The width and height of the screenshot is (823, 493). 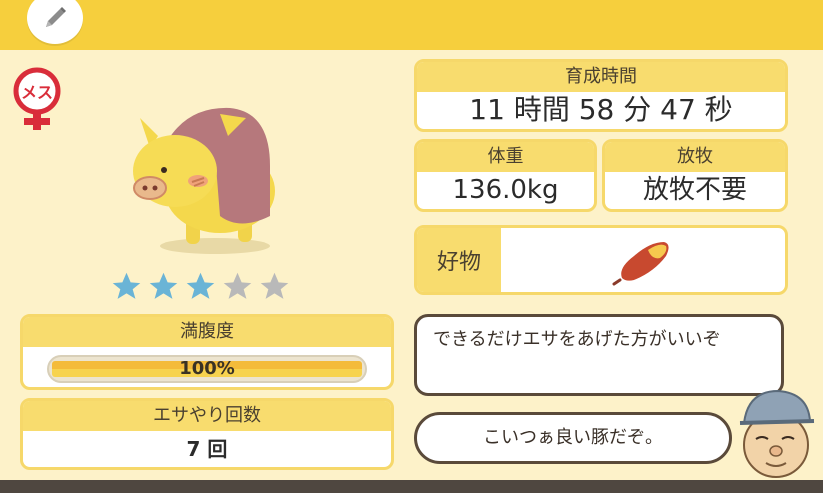 What do you see at coordinates (694, 190) in the screenshot?
I see `grazing-value: 放牧不要` at bounding box center [694, 190].